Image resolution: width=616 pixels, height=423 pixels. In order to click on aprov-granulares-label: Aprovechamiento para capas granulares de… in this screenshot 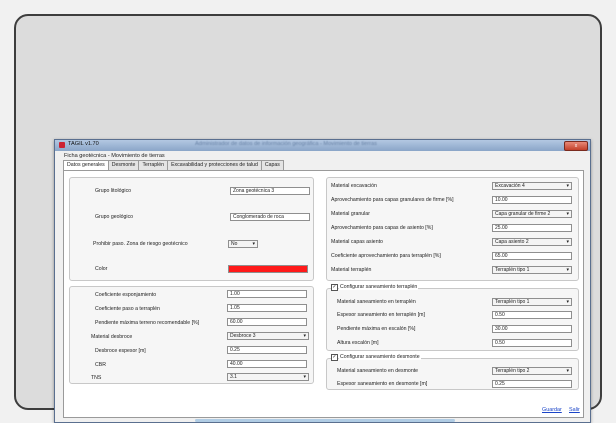, I will do `click(392, 200)`.